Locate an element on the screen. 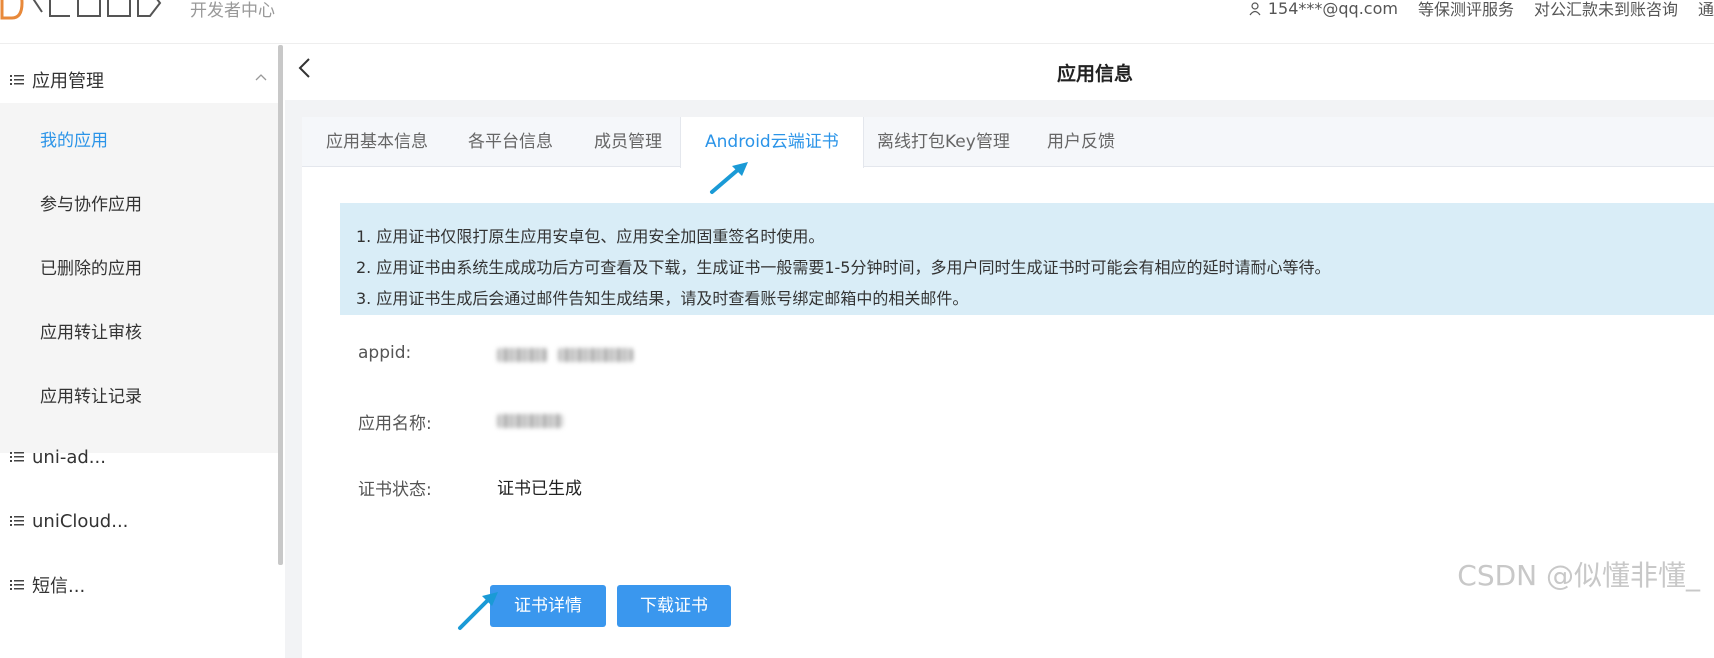 This screenshot has height=658, width=1714. title-bar: 应用信息 is located at coordinates (999, 72).